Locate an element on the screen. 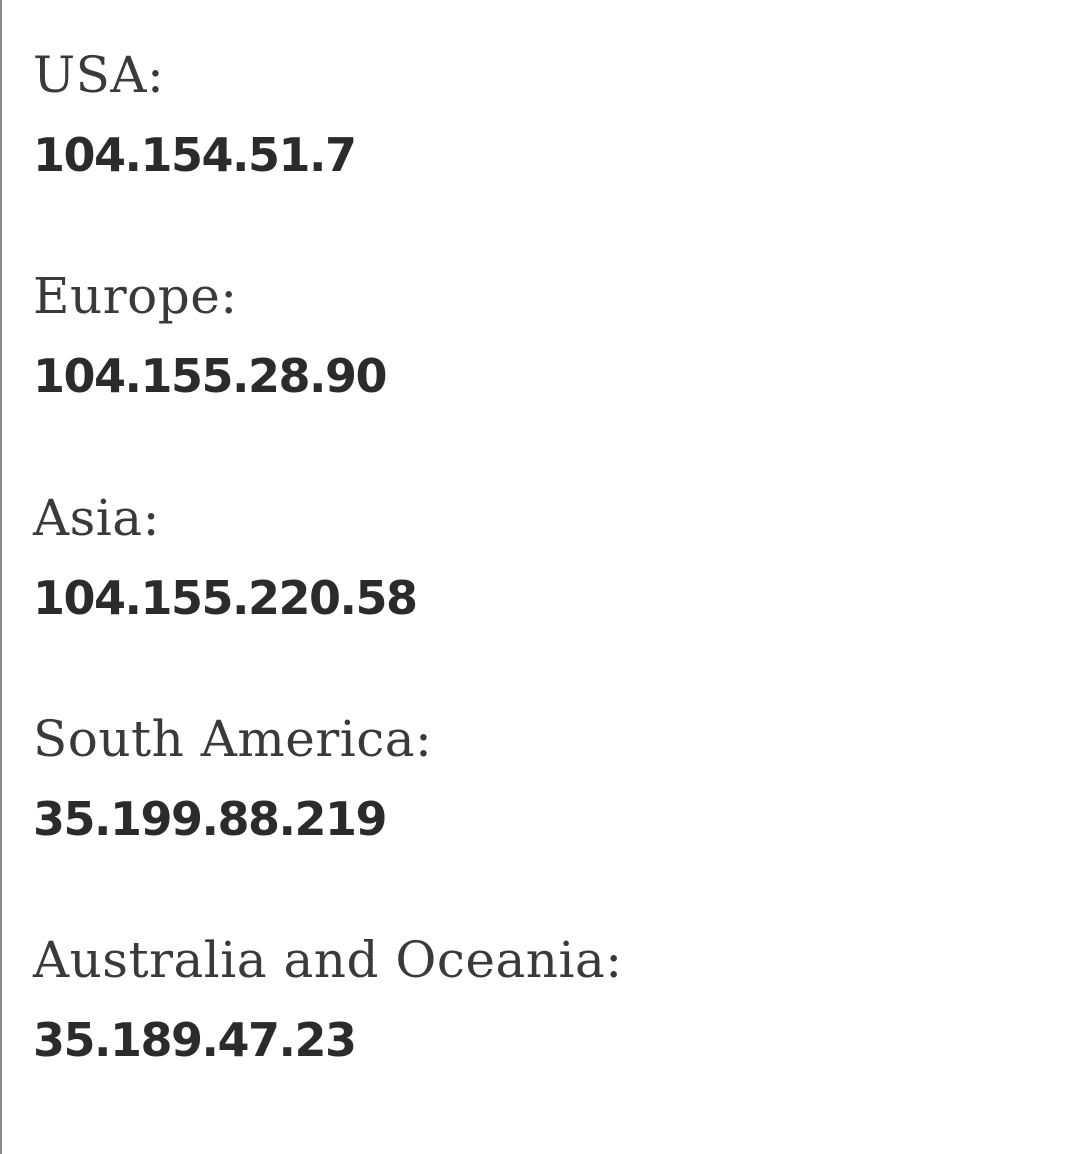 This screenshot has height=1154, width=1080. region-label: Australia and Oceania: is located at coordinates (328, 960).